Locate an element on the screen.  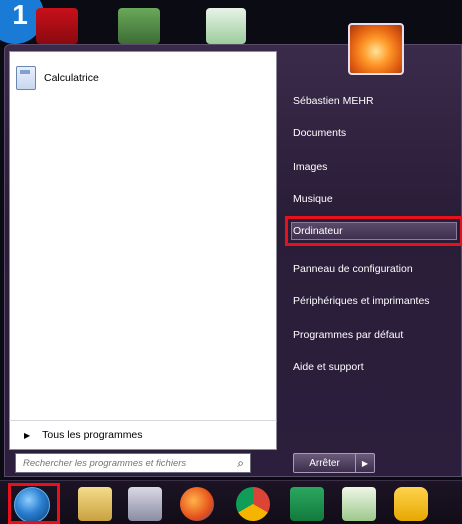
chart-app-icon is located at coordinates (359, 504).